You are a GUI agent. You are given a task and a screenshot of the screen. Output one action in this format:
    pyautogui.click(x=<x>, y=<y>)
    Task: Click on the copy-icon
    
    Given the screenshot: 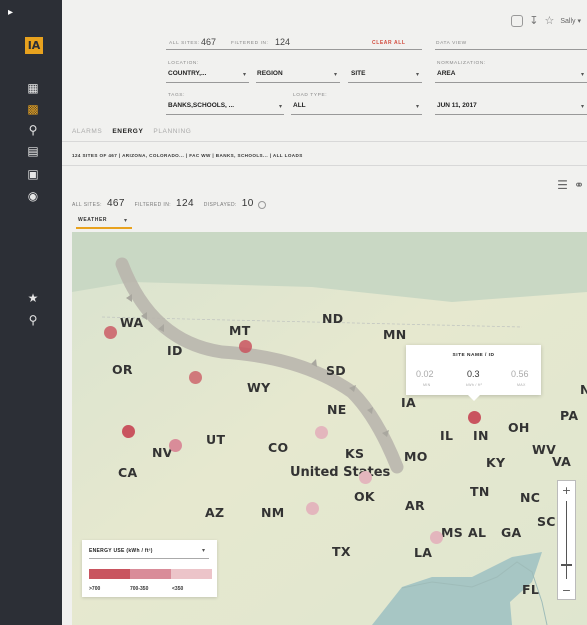 What is the action you would take?
    pyautogui.click(x=517, y=20)
    